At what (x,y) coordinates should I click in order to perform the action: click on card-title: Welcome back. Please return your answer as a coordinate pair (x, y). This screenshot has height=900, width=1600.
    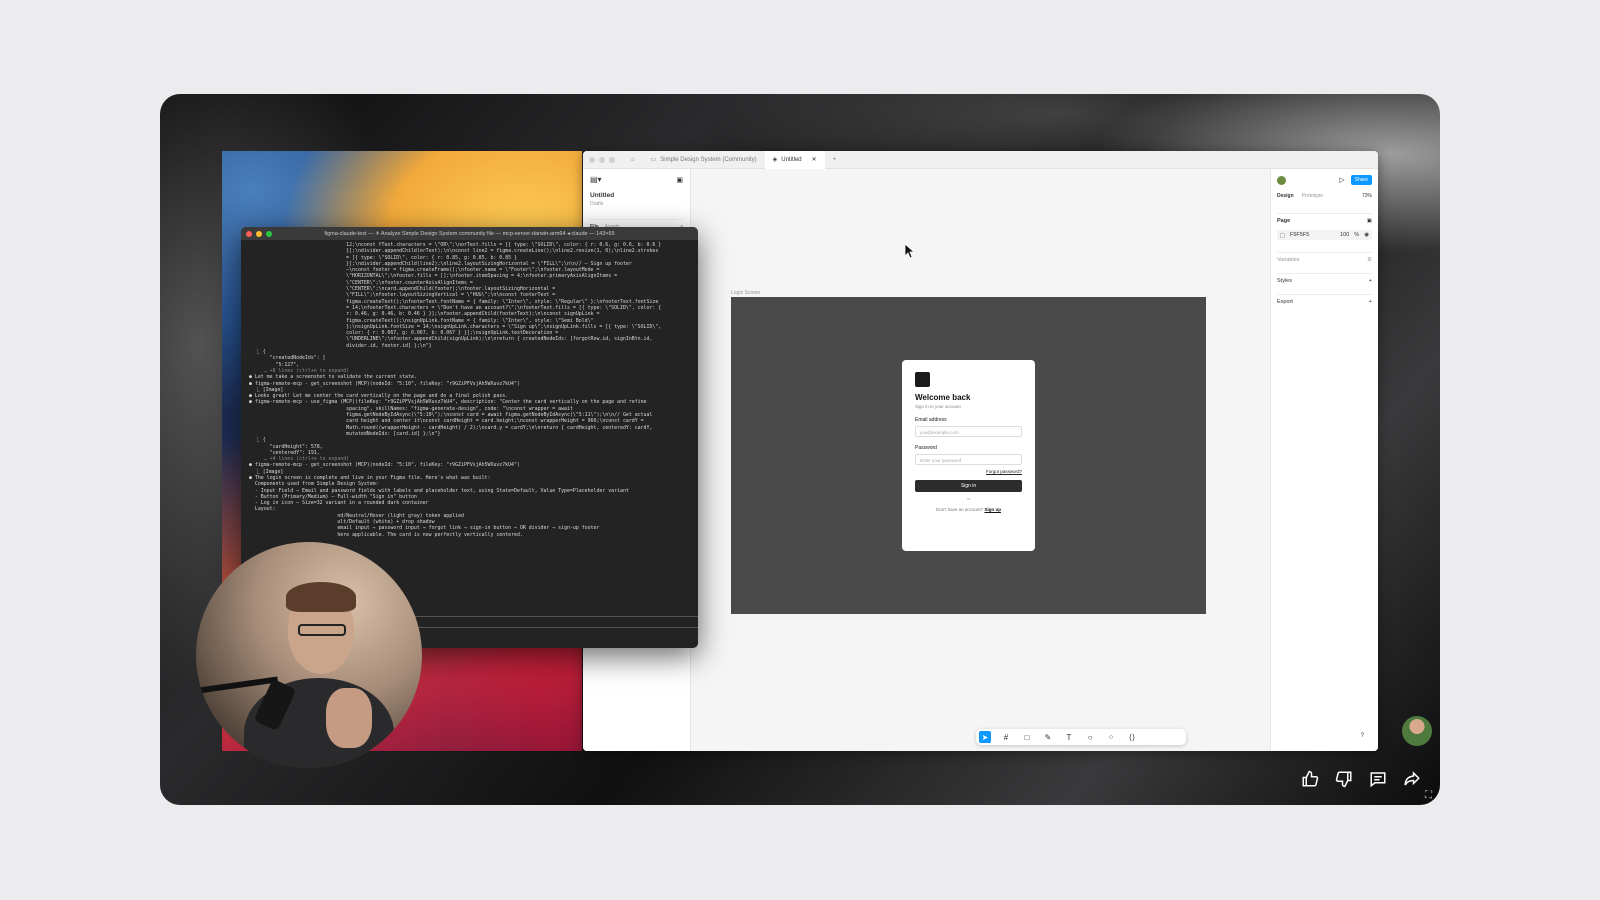
    Looking at the image, I should click on (943, 397).